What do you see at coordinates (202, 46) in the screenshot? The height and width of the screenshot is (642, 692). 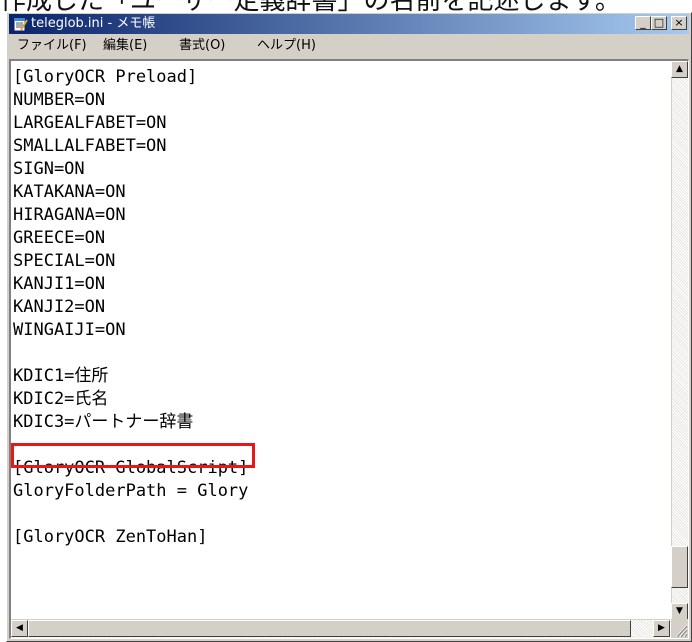 I see `menu-format: 書式(O)` at bounding box center [202, 46].